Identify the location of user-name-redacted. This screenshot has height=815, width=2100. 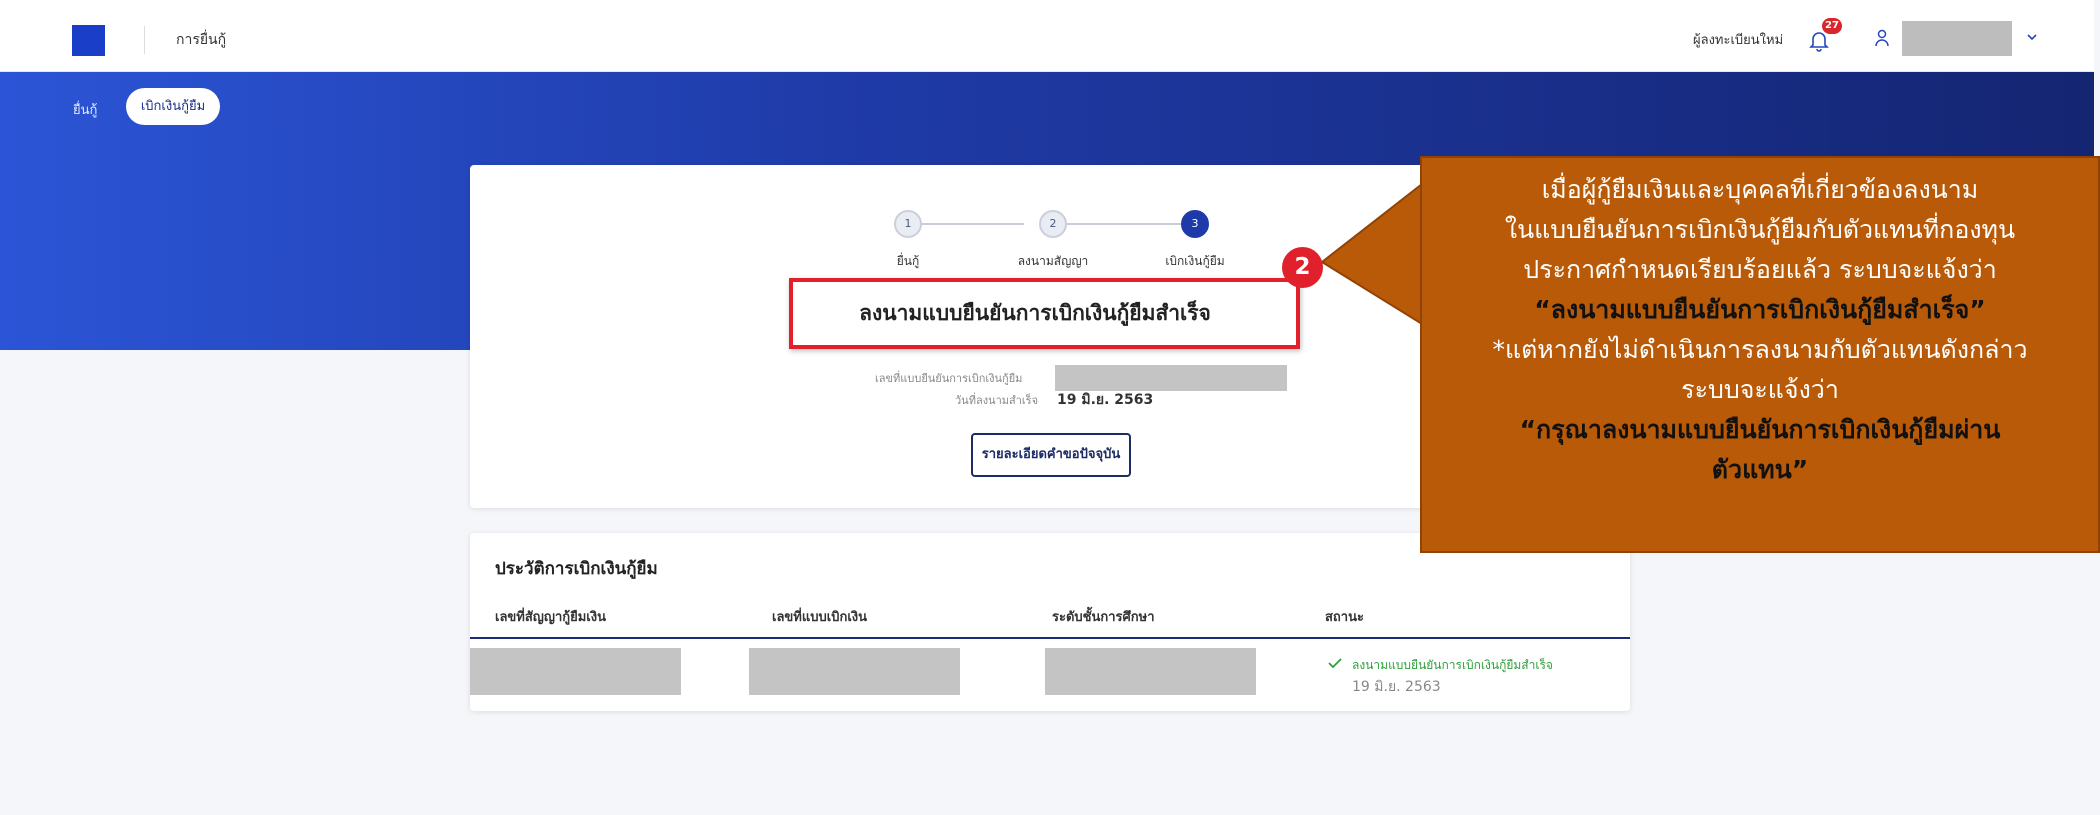
(1957, 38).